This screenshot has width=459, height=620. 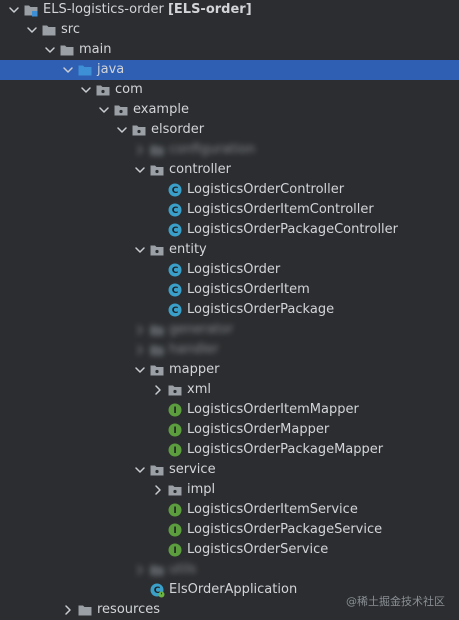 I want to click on tree-row-handler: handler, so click(x=229, y=350).